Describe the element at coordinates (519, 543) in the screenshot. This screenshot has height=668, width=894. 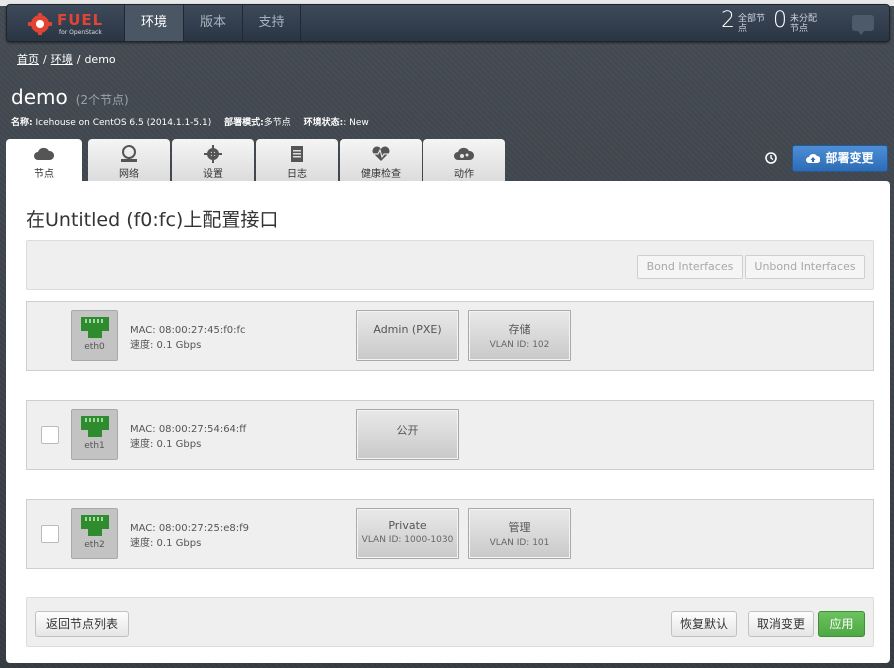
I see `network-vlan: VLAN ID: 101` at that location.